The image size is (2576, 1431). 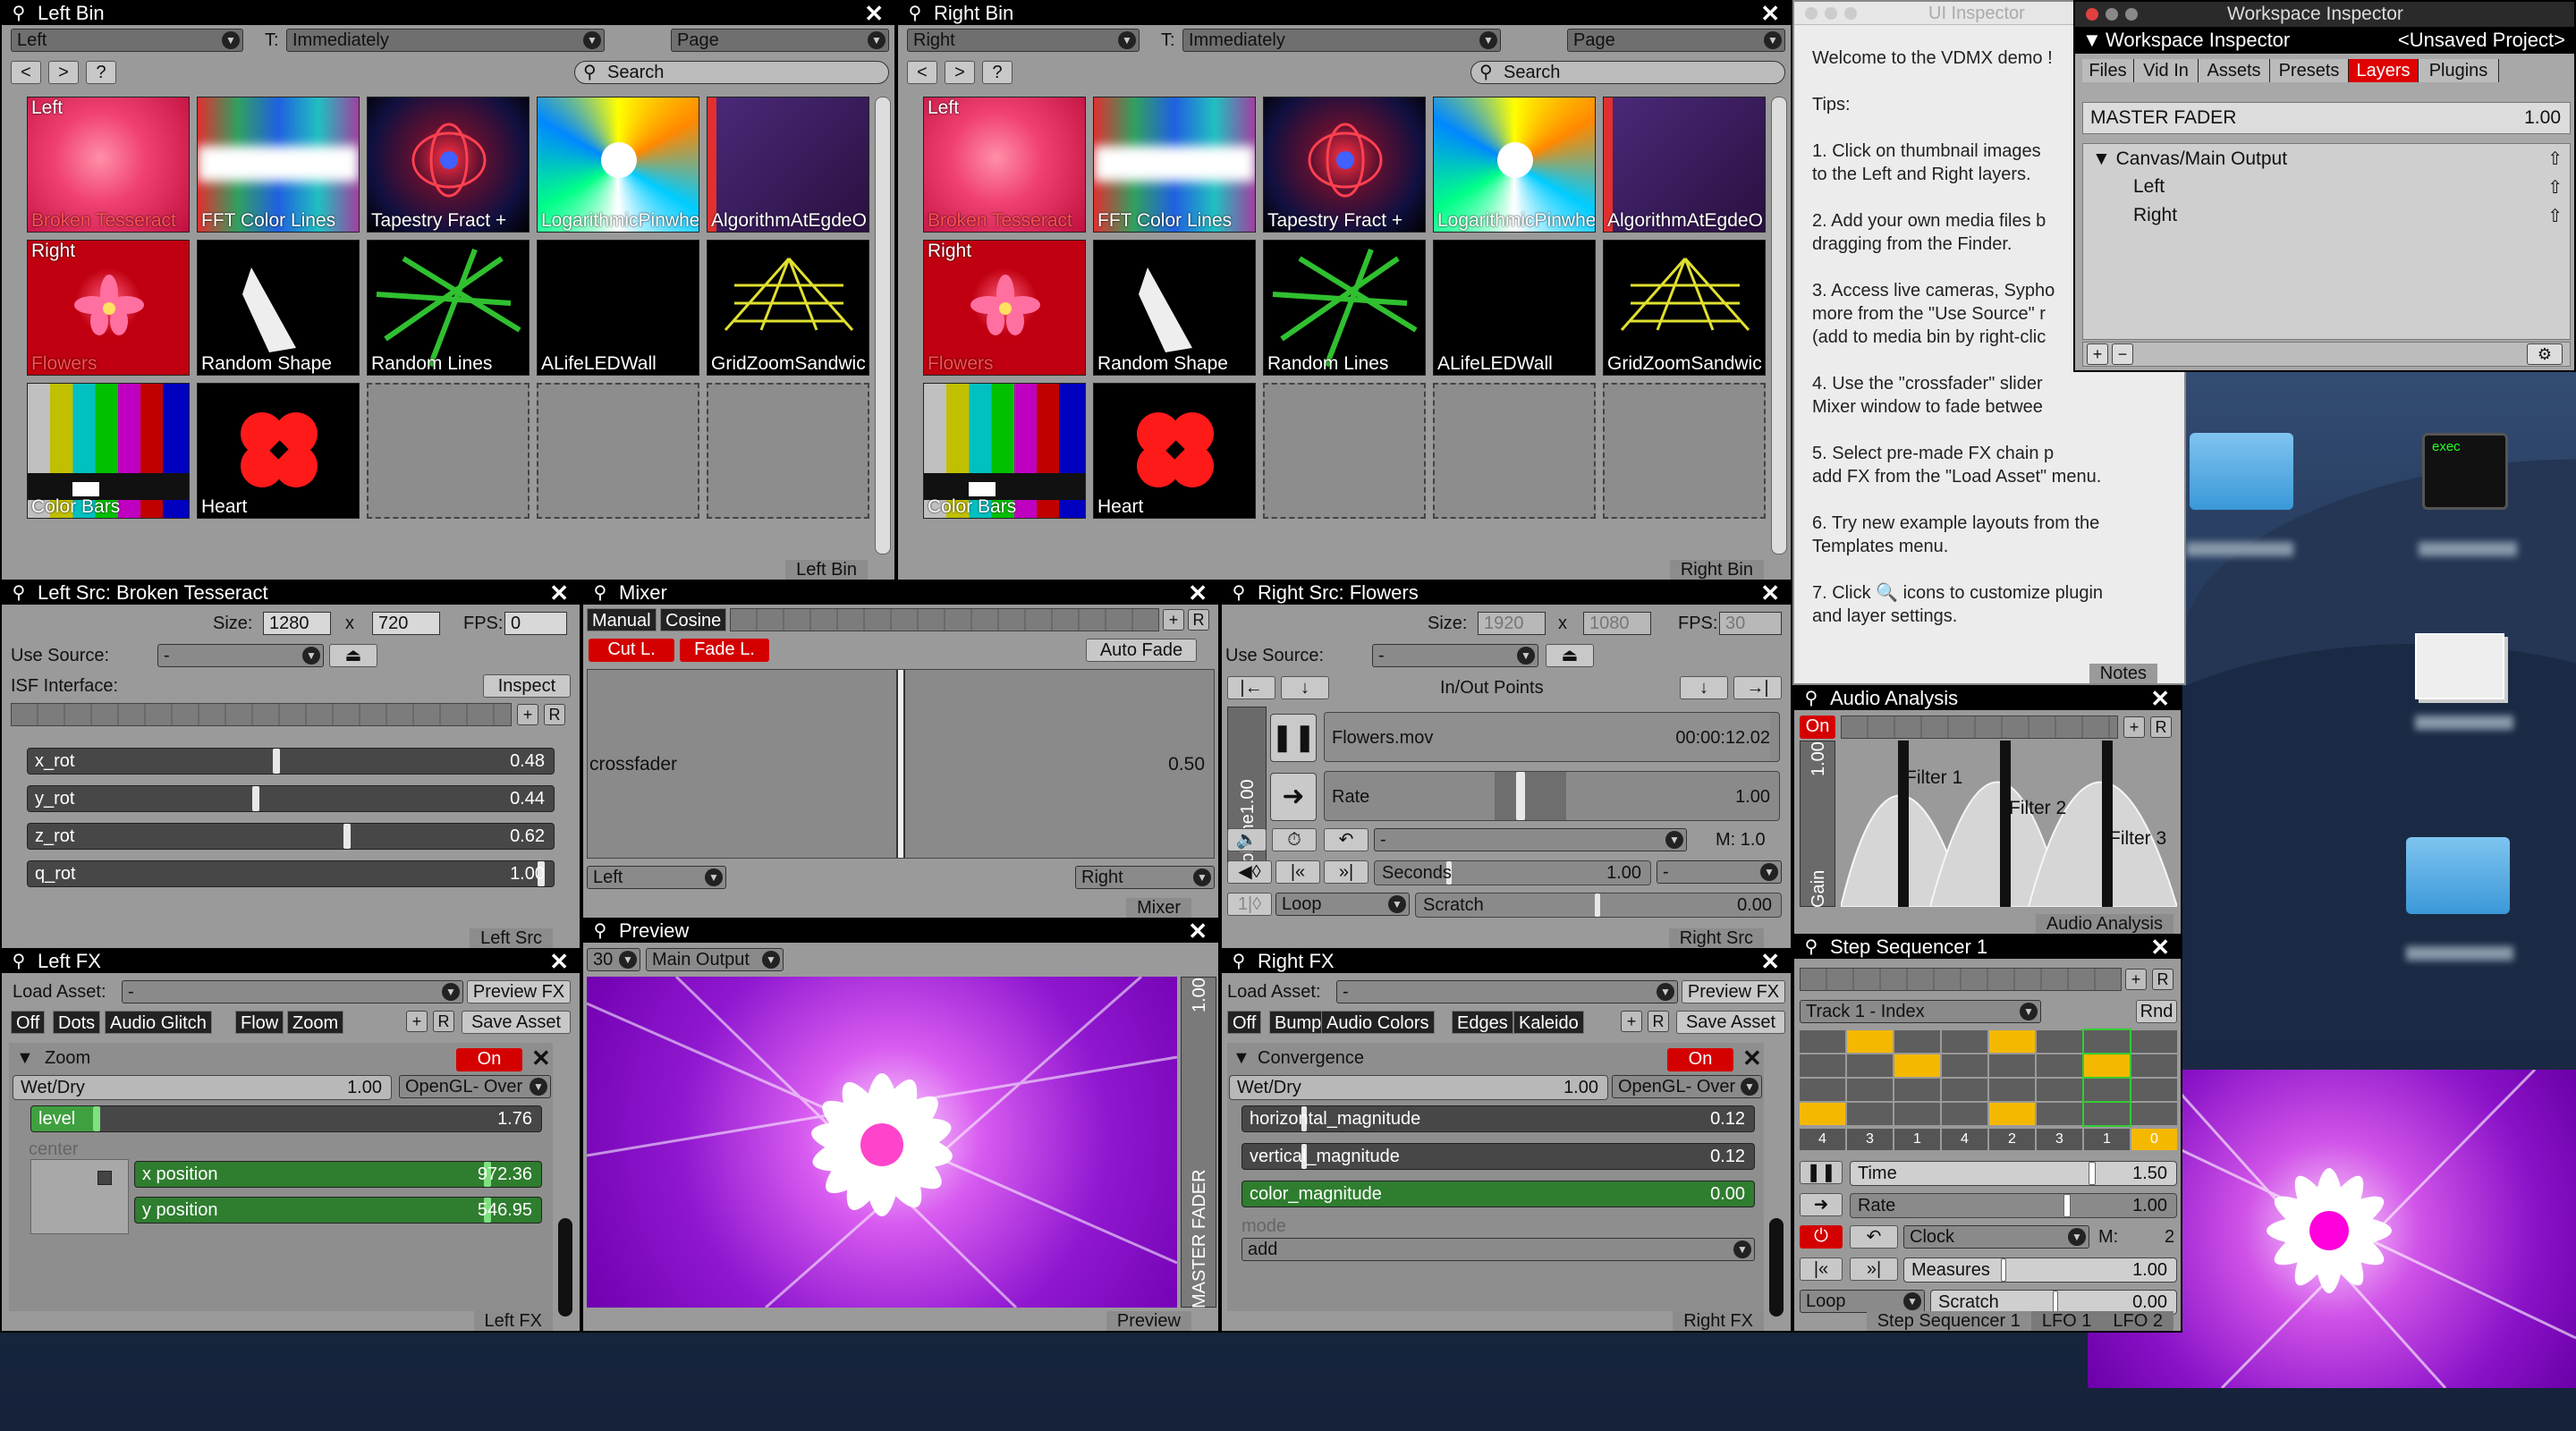 I want to click on clip-thumbnail: Left Broken Tesseract, so click(x=108, y=165).